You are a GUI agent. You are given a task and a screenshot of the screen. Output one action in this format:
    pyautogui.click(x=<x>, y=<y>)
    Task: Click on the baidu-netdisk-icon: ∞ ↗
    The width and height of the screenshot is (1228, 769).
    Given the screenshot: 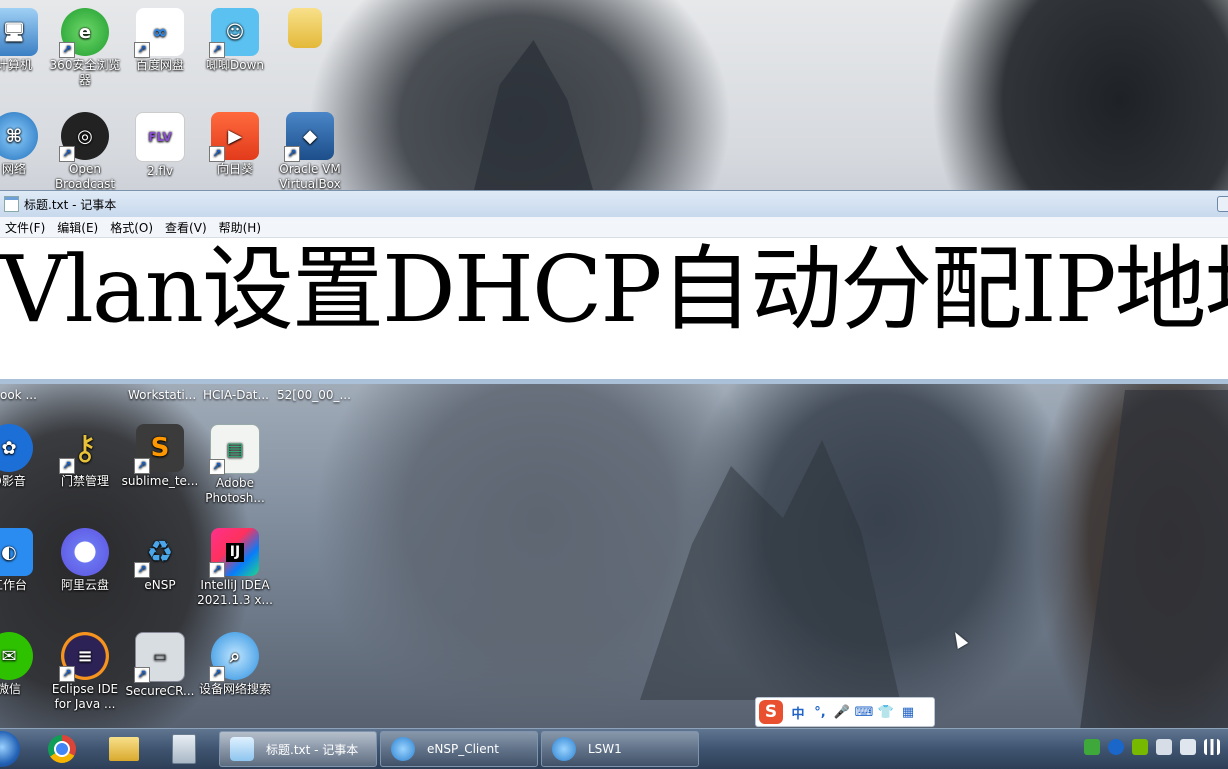 What is the action you would take?
    pyautogui.click(x=159, y=33)
    